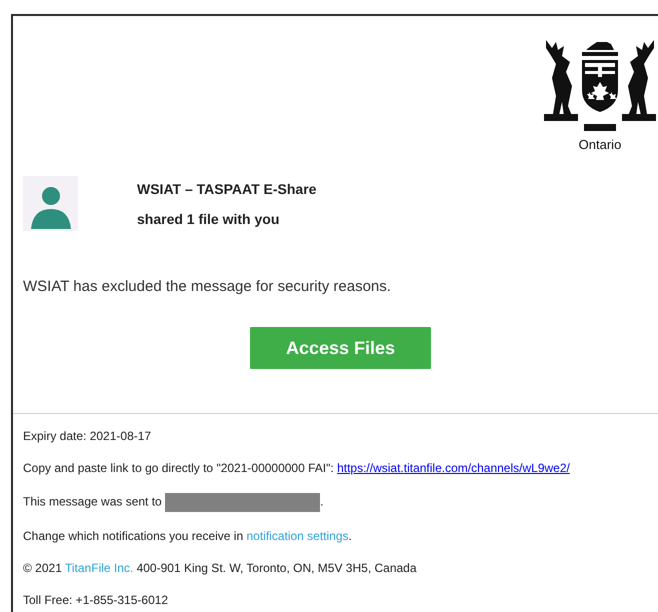 This screenshot has height=612, width=658. What do you see at coordinates (340, 502) in the screenshot?
I see `recipient-notice: This message was sent to .` at bounding box center [340, 502].